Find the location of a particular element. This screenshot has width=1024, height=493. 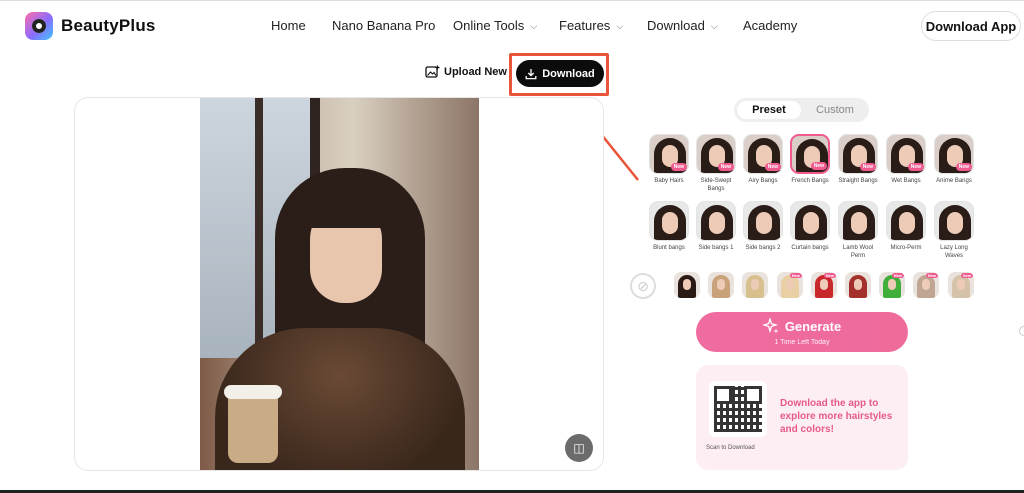

style-item: New Airy Bangs is located at coordinates (763, 159).